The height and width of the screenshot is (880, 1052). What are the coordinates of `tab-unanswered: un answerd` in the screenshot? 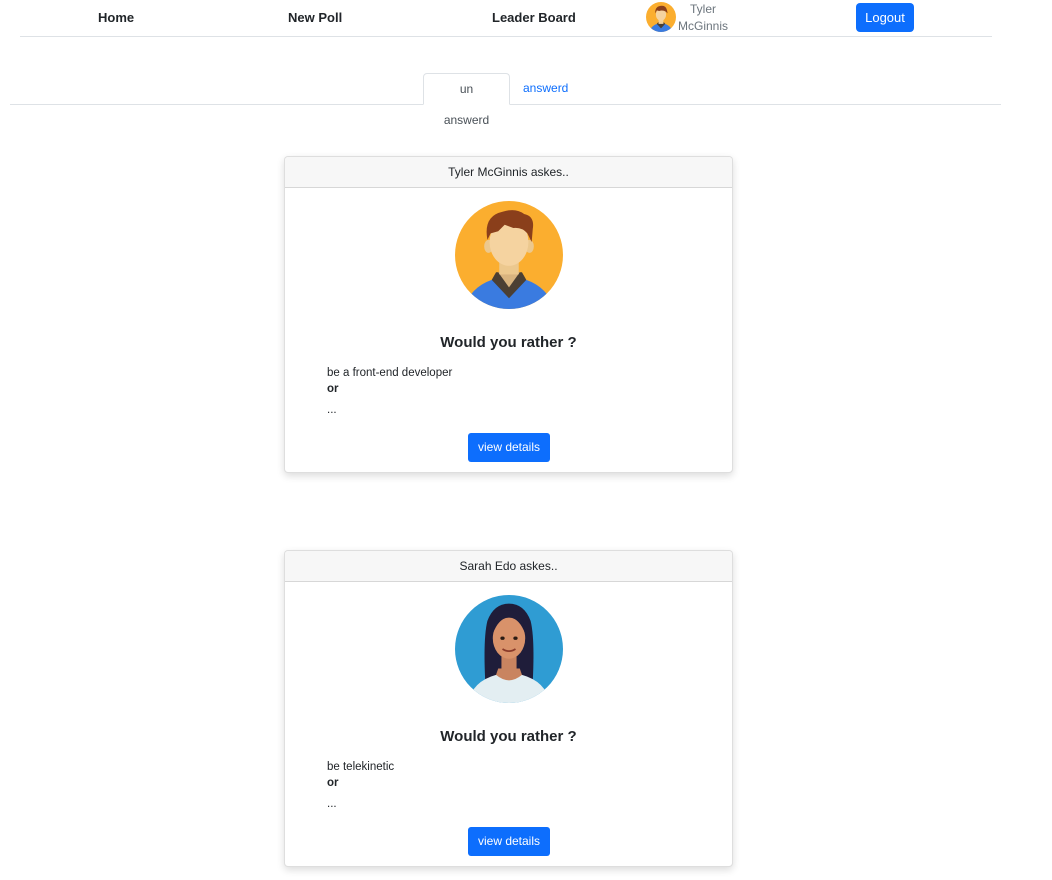 It's located at (466, 100).